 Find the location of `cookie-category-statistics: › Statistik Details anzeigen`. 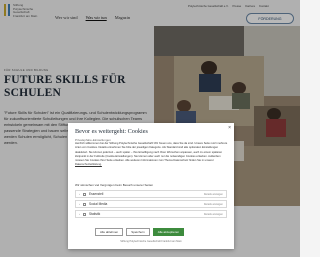

cookie-category-statistics: › Statistik Details anzeigen is located at coordinates (151, 214).